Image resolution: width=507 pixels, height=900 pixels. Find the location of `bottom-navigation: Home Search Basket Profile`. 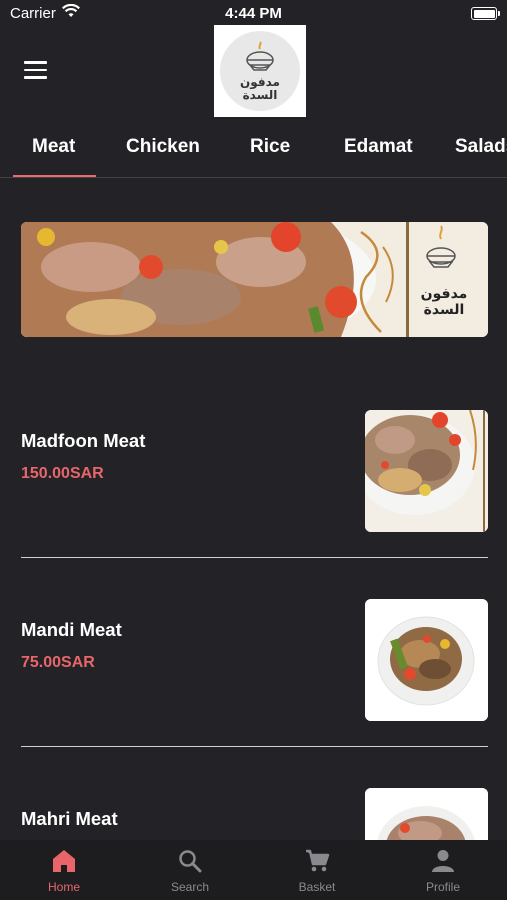

bottom-navigation: Home Search Basket Profile is located at coordinates (253, 870).